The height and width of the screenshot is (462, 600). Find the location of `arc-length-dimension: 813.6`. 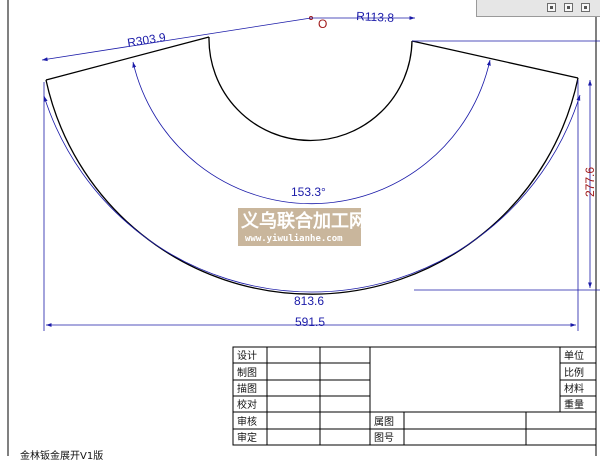

arc-length-dimension: 813.6 is located at coordinates (309, 301).